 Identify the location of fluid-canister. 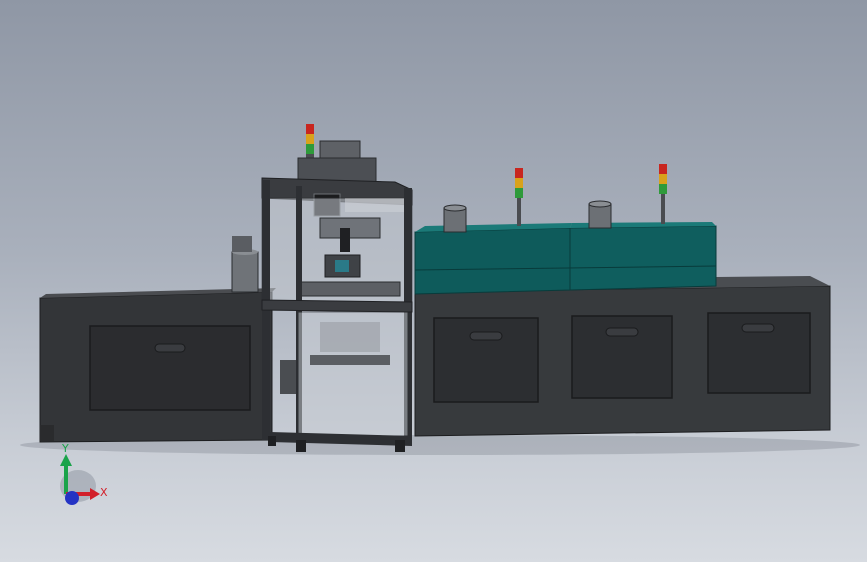
(245, 264).